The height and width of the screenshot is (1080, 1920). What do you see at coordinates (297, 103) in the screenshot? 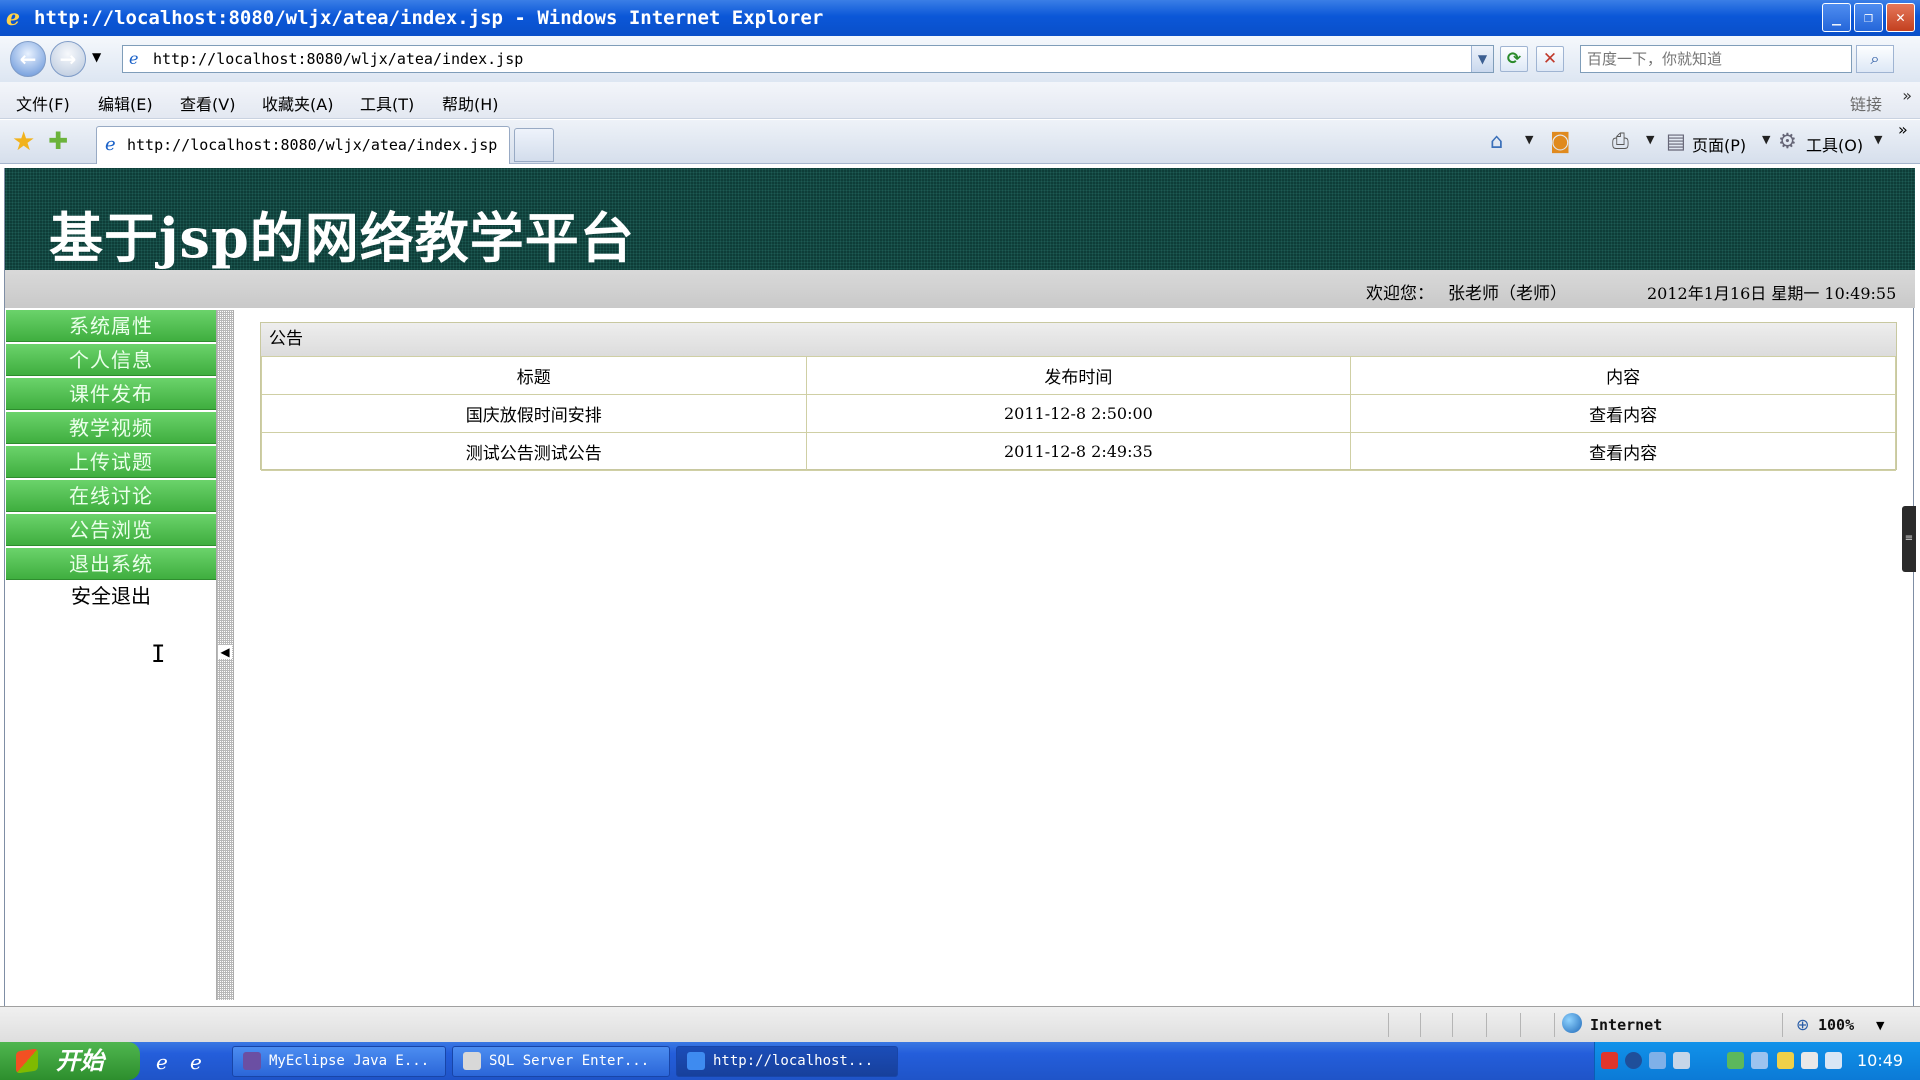
I see `menu-favorites: 收藏夹(A)` at bounding box center [297, 103].